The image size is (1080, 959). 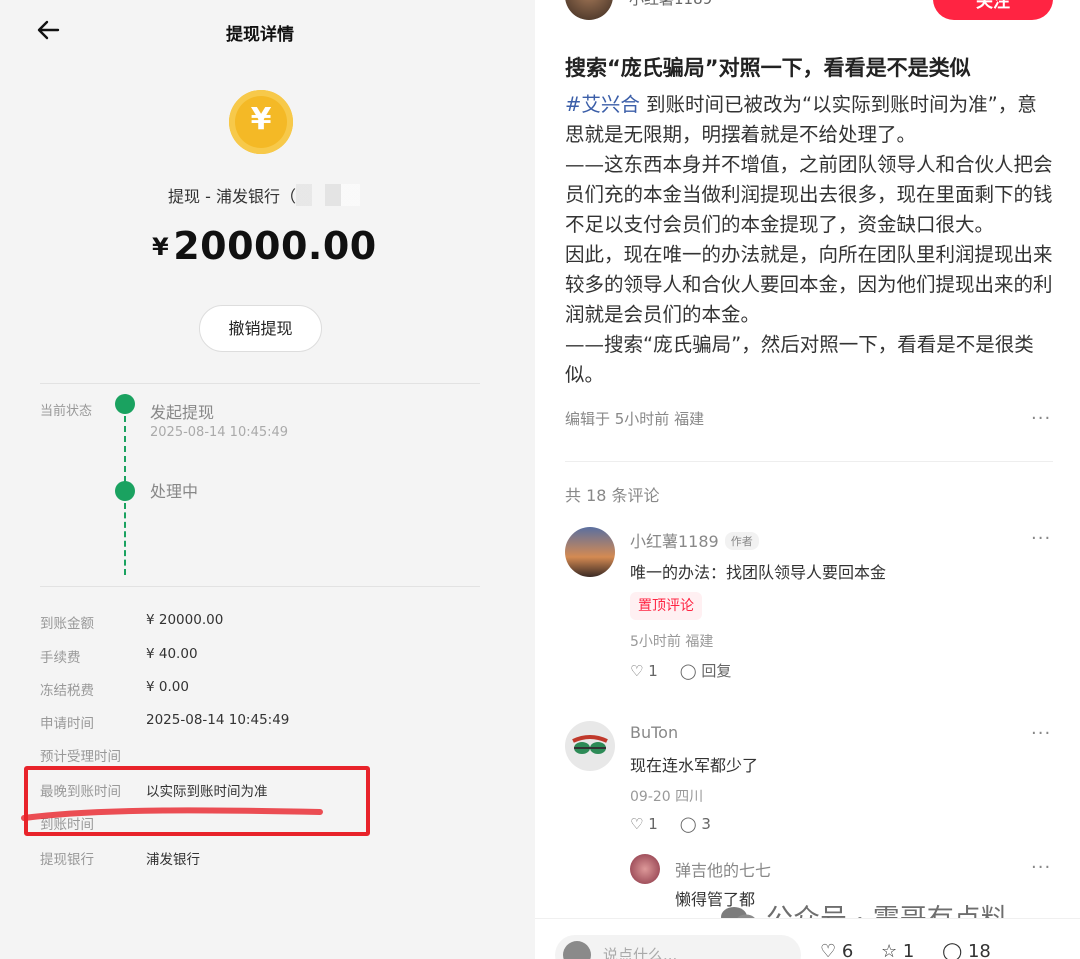 What do you see at coordinates (261, 122) in the screenshot?
I see `coin-icon: ¥` at bounding box center [261, 122].